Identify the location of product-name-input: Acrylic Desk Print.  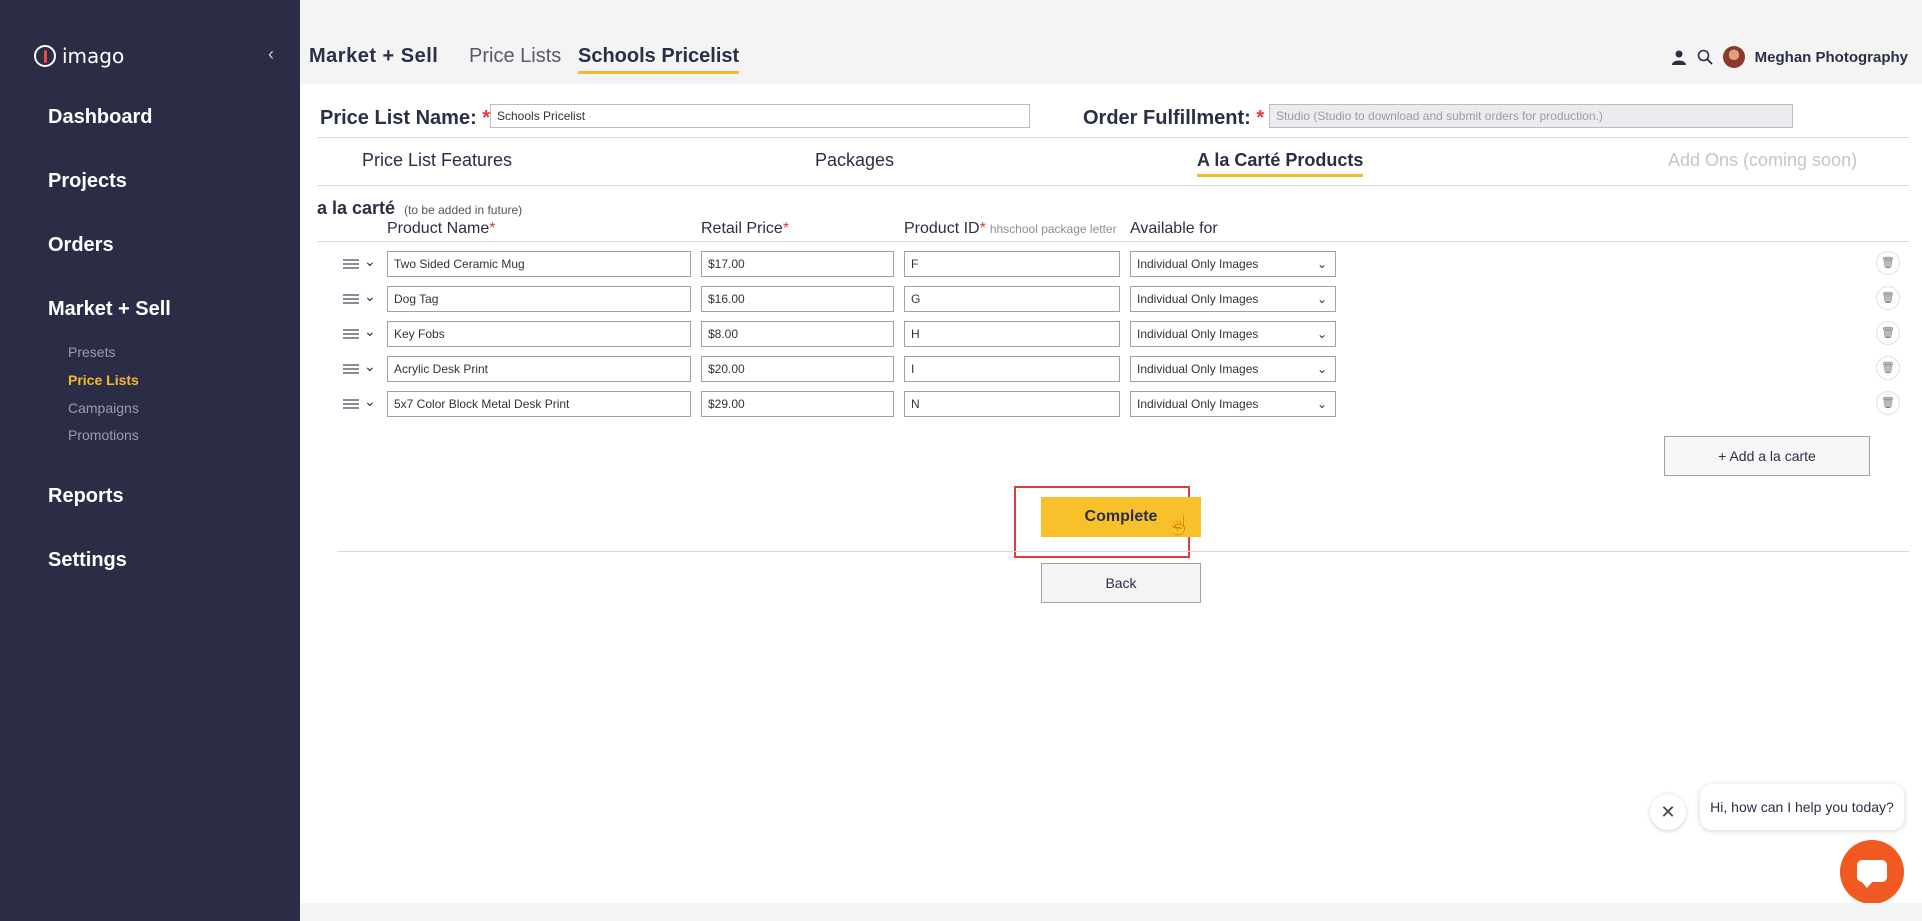
(539, 369).